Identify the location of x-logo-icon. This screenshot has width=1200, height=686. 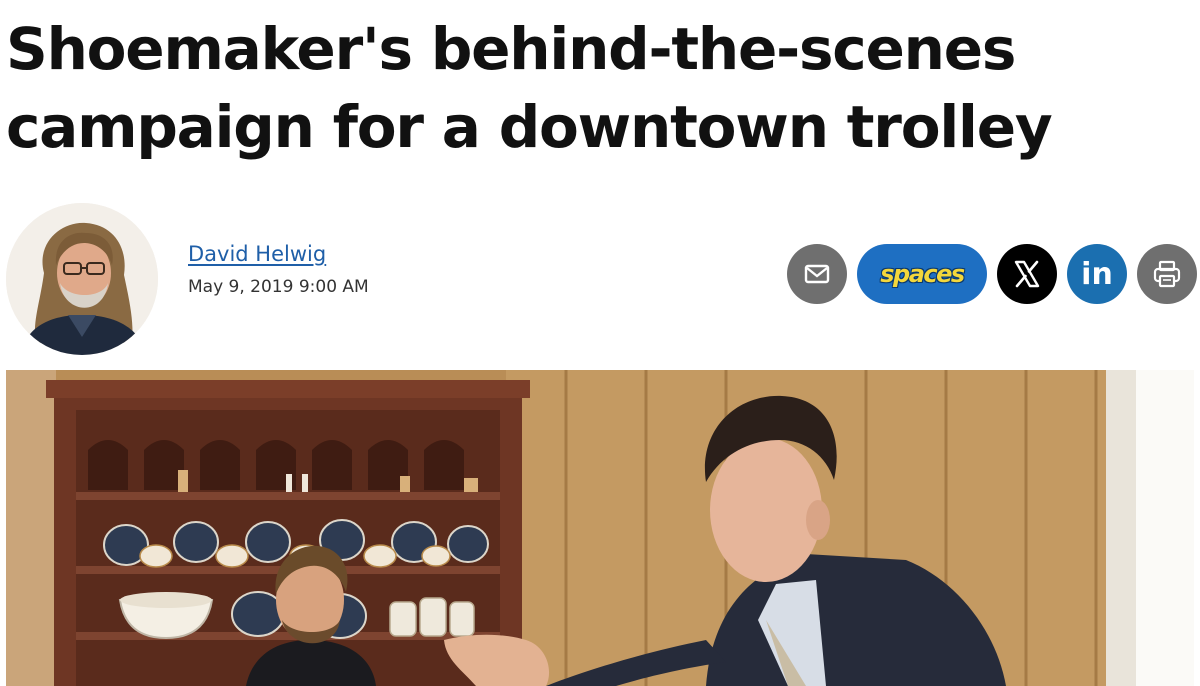
(1027, 274).